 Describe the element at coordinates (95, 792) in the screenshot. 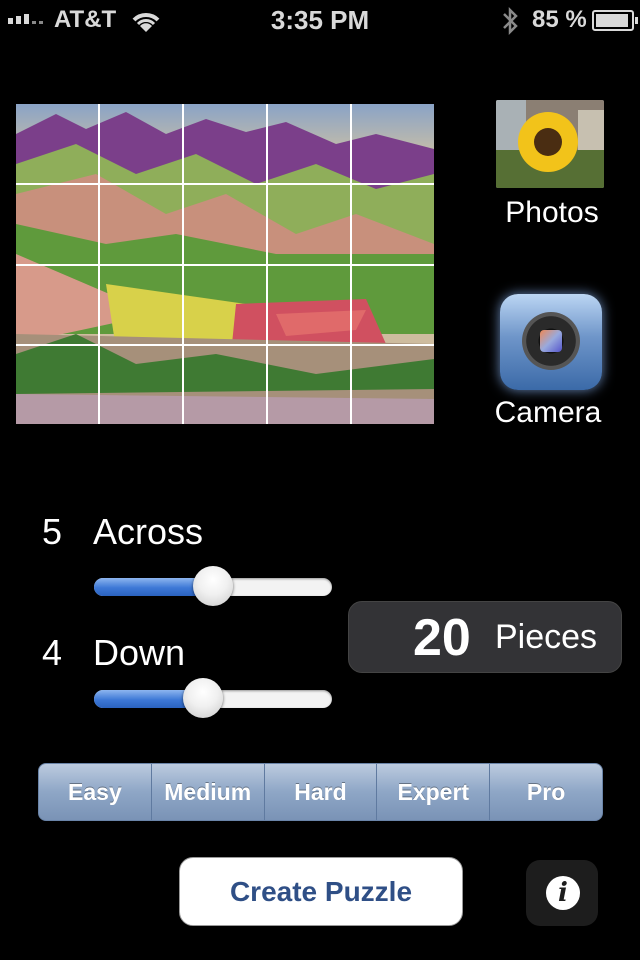

I see `difficulty-easy: Easy` at that location.